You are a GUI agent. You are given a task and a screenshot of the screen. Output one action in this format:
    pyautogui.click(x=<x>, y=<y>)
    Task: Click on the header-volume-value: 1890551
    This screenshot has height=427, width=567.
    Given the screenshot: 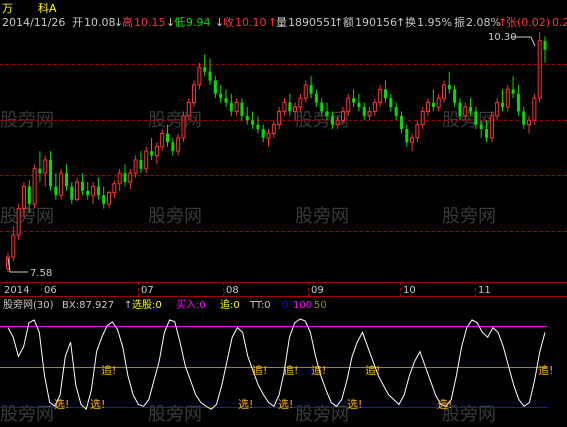 What is the action you would take?
    pyautogui.click(x=312, y=22)
    